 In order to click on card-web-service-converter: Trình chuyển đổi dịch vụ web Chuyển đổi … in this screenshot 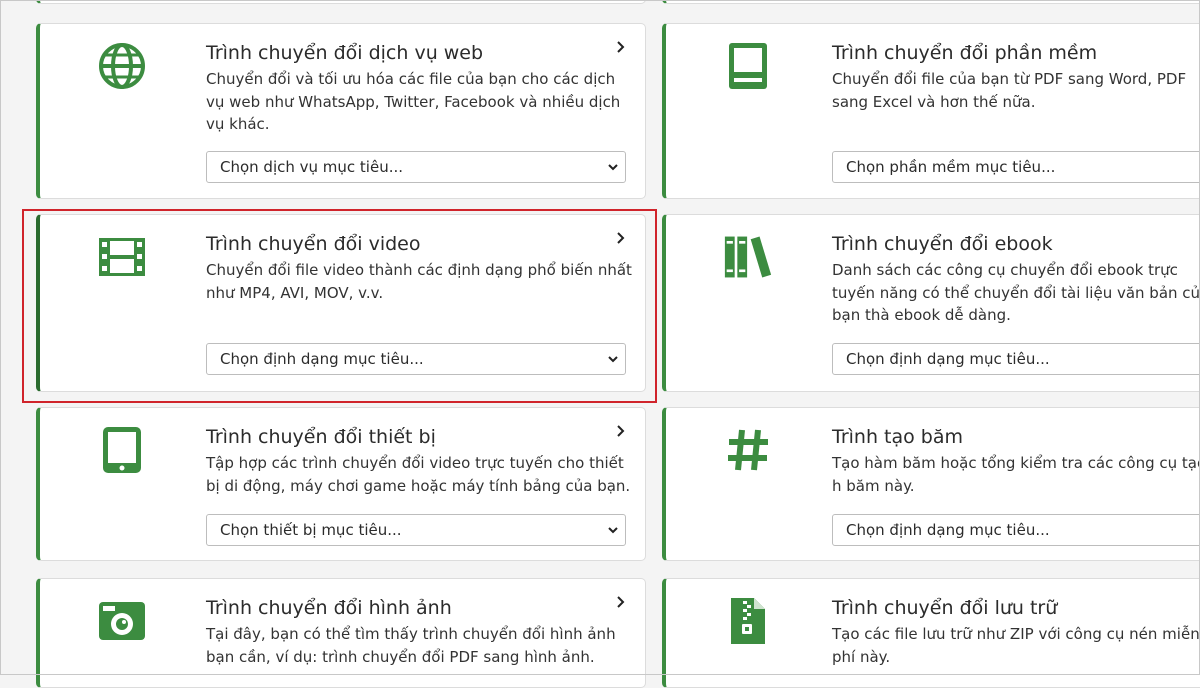, I will do `click(341, 111)`.